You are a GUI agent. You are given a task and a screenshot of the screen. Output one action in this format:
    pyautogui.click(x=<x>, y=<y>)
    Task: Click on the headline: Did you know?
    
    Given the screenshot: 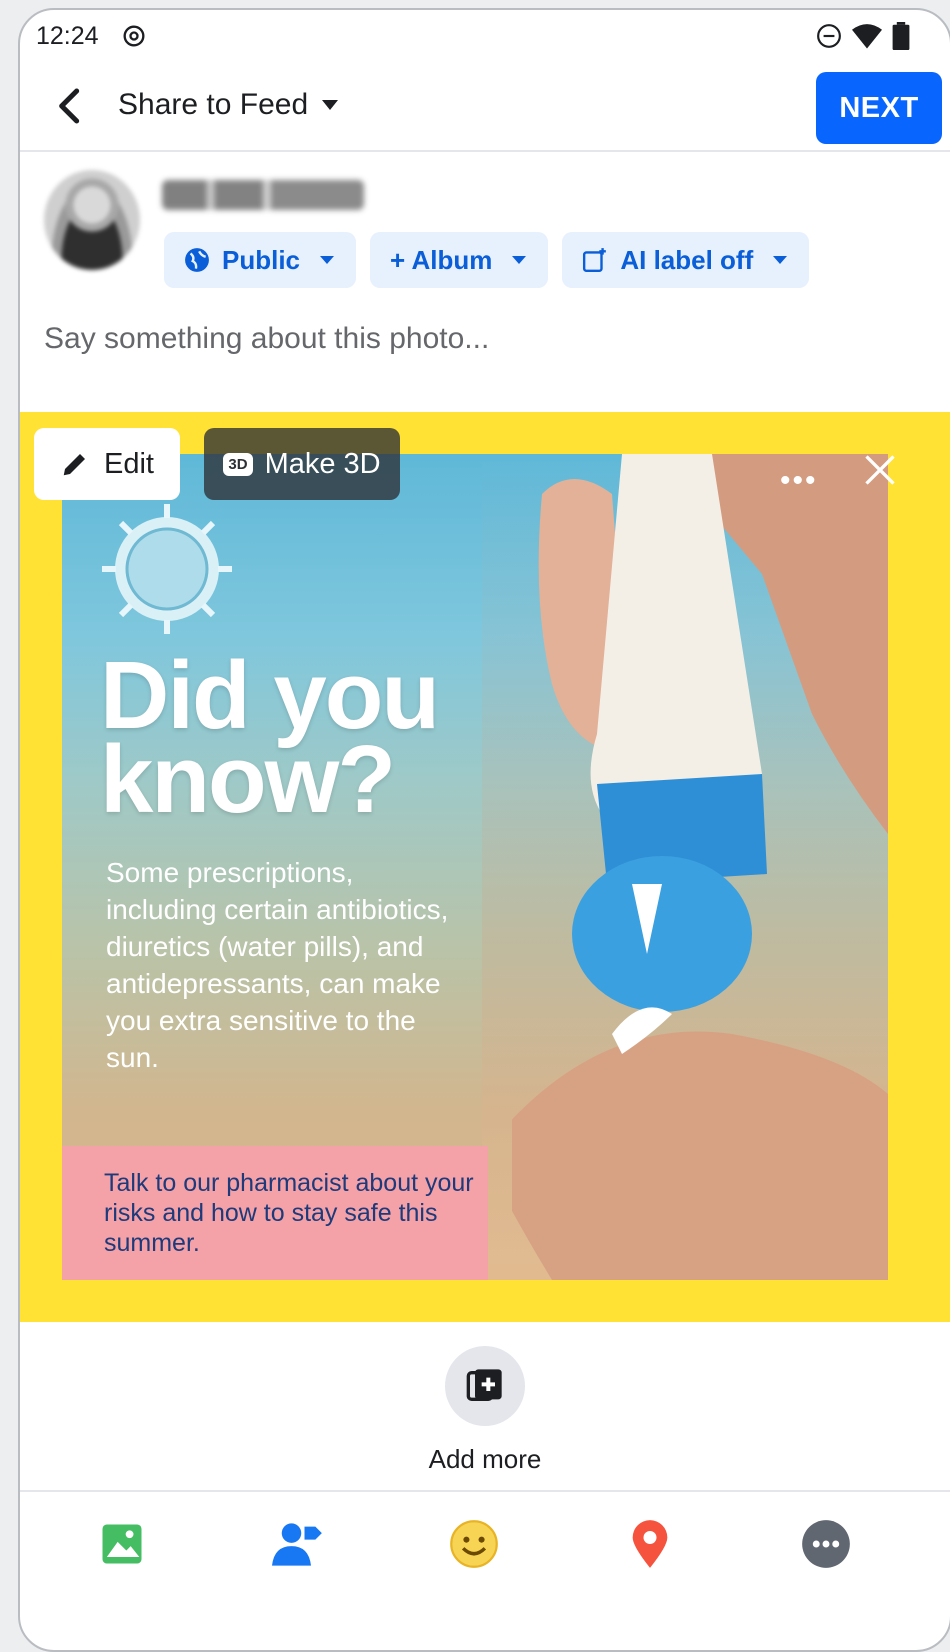 What is the action you would take?
    pyautogui.click(x=270, y=740)
    